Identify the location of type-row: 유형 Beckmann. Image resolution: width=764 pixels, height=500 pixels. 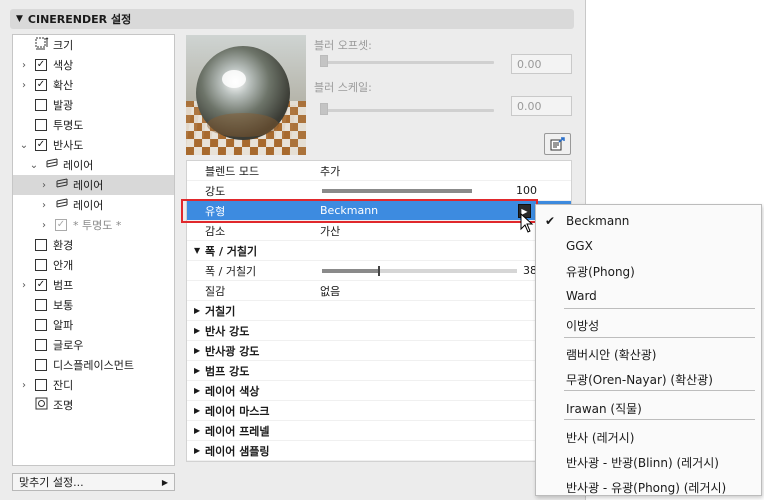
(379, 211).